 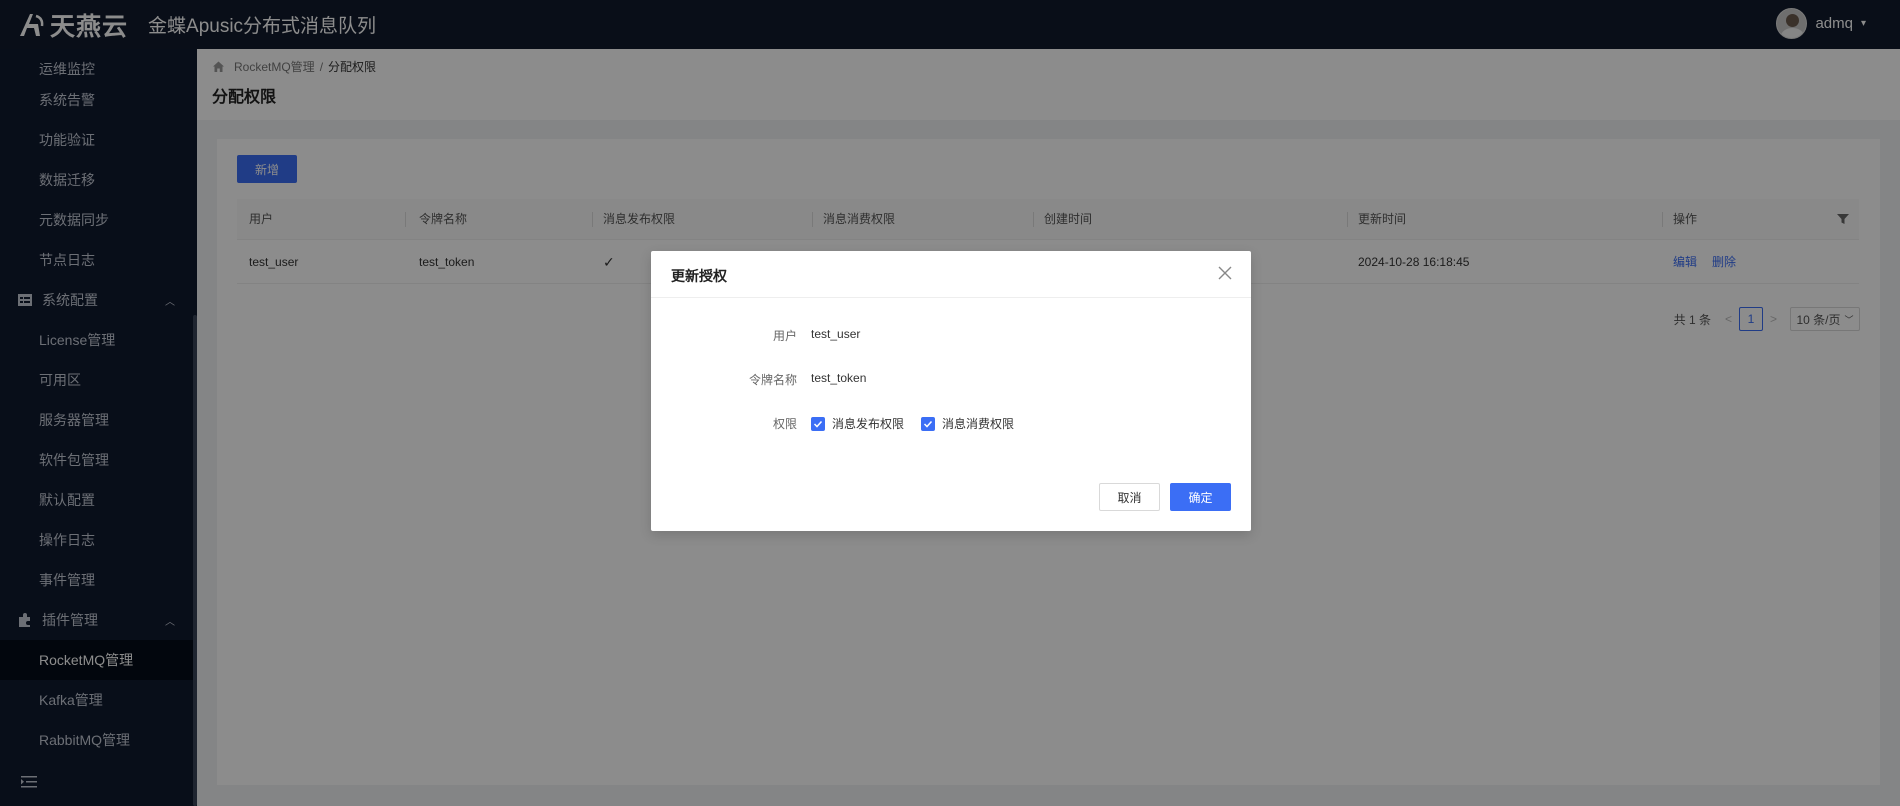 What do you see at coordinates (784, 336) in the screenshot?
I see `user-label: 用户` at bounding box center [784, 336].